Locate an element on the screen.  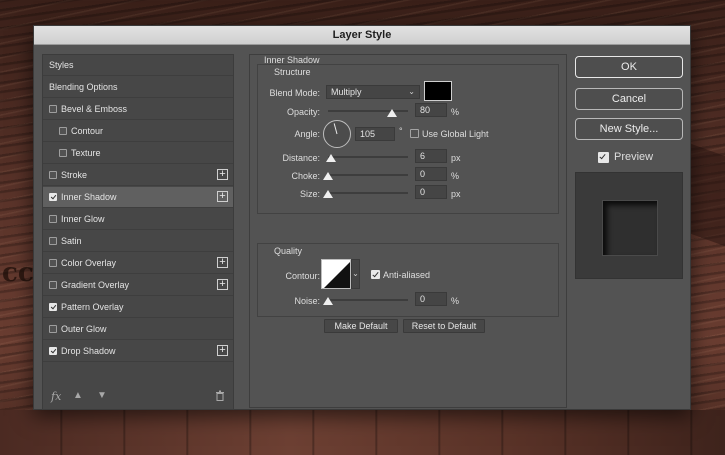
arrow-up-icon: ▲ is located at coordinates (78, 395).